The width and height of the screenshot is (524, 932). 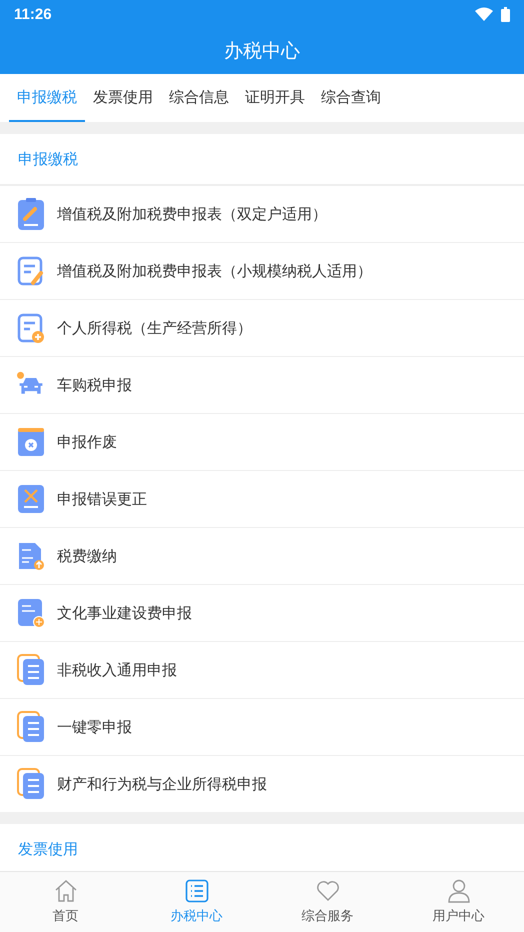 What do you see at coordinates (262, 51) in the screenshot?
I see `page-title: 办税中心` at bounding box center [262, 51].